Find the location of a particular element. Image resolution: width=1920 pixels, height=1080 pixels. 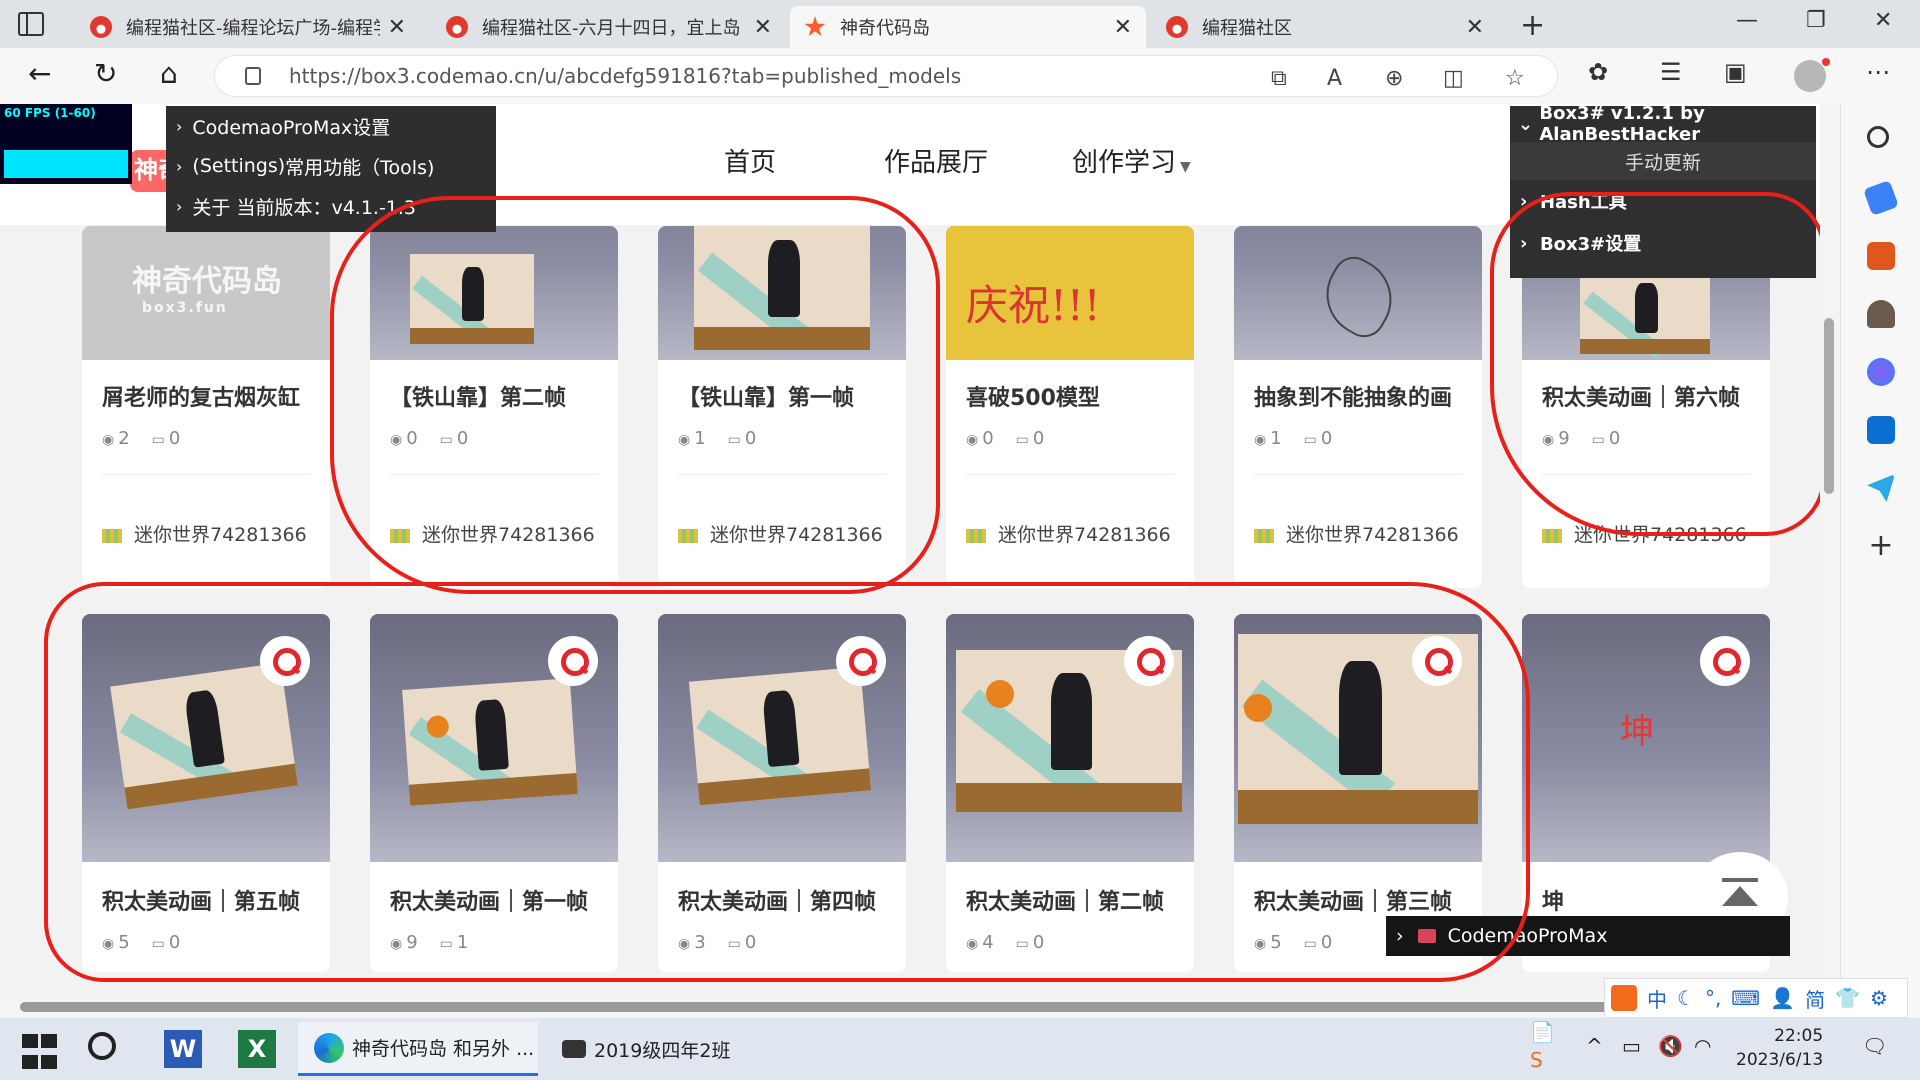

zoom-icon: ⊕ is located at coordinates (1394, 78).